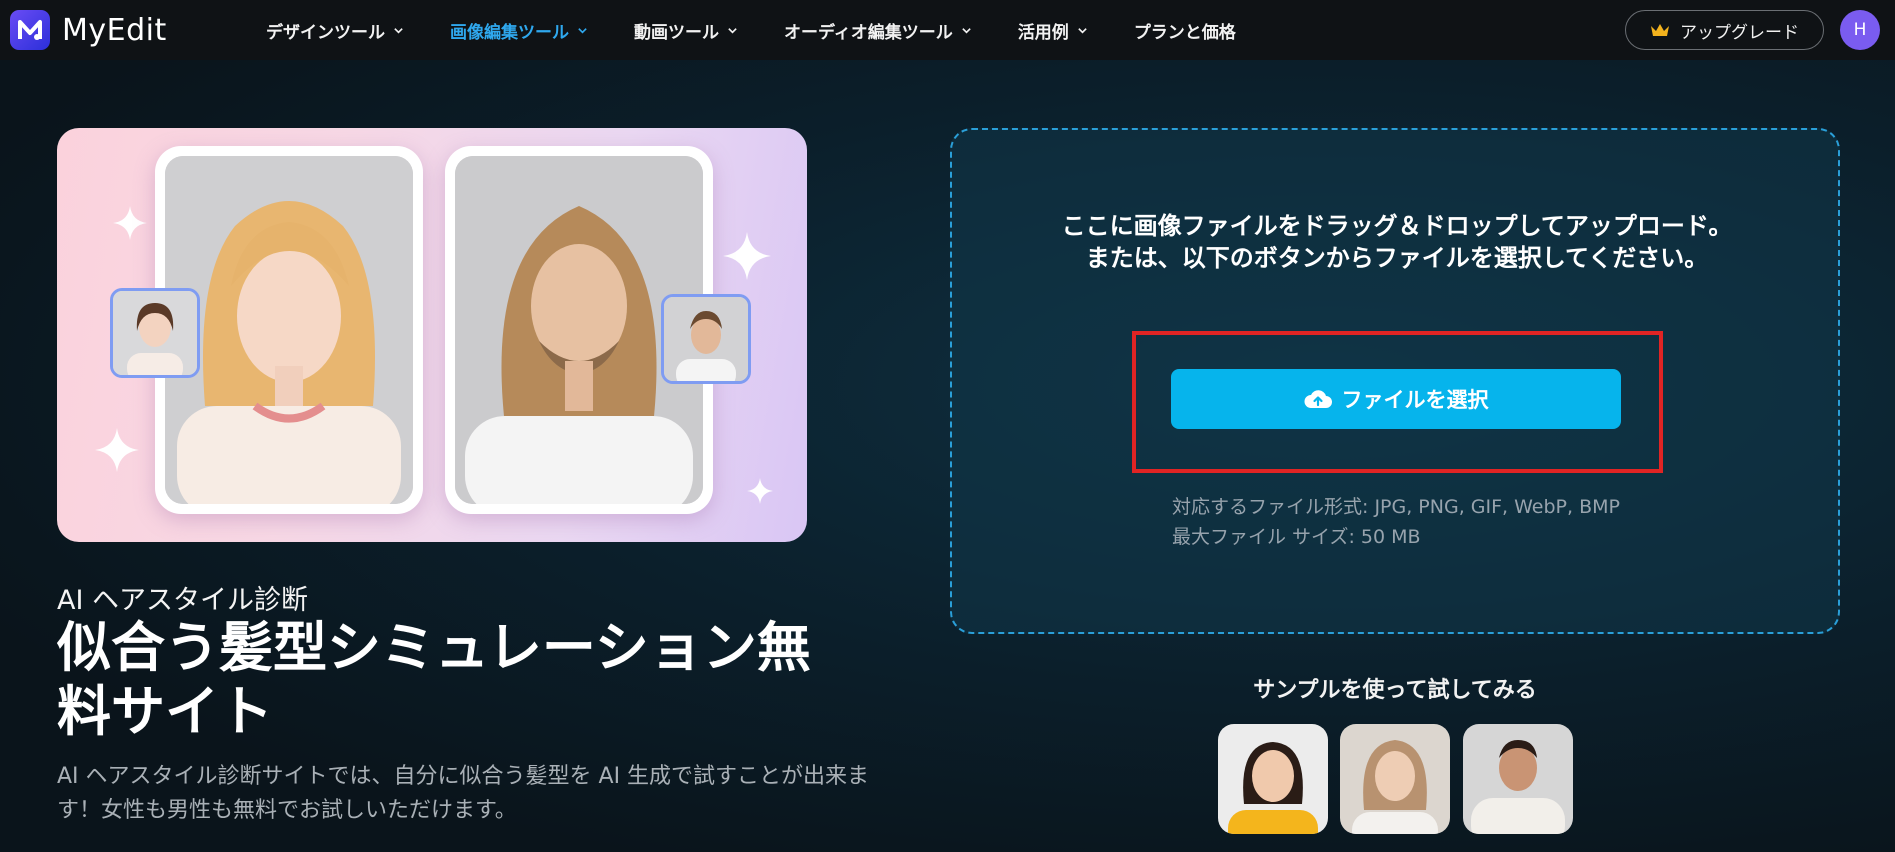  What do you see at coordinates (325, 32) in the screenshot?
I see `nav-item-label: デザインツール` at bounding box center [325, 32].